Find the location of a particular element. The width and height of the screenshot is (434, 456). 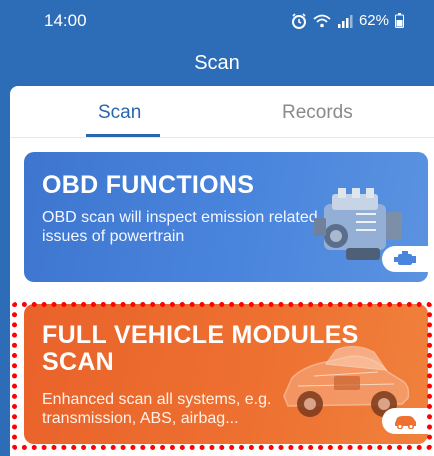

app-bar: Scan is located at coordinates (217, 63).